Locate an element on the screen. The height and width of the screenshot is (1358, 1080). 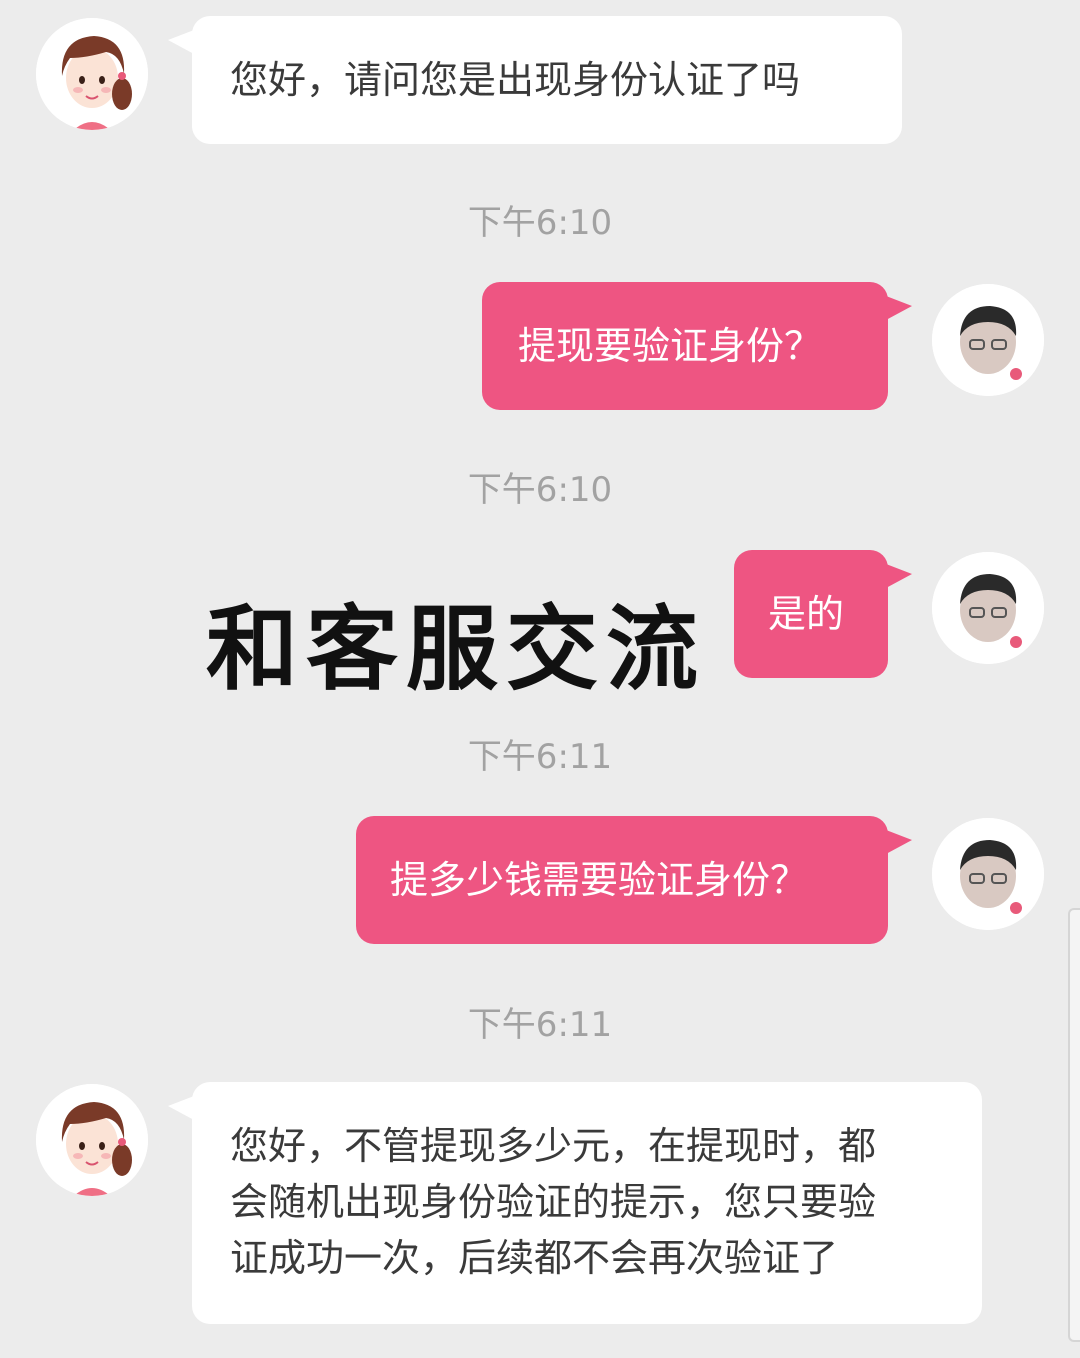
user-message-bubble: 是的 is located at coordinates (811, 614).